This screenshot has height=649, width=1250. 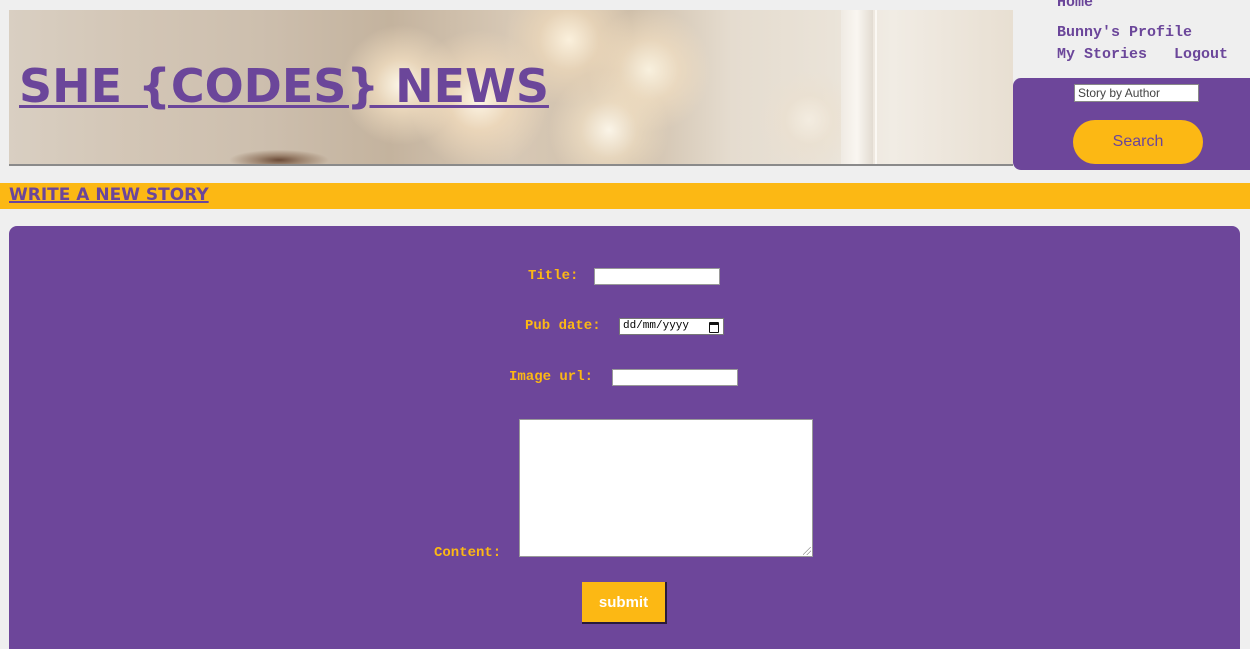 I want to click on nav-logout-link: Logout, so click(x=1201, y=55).